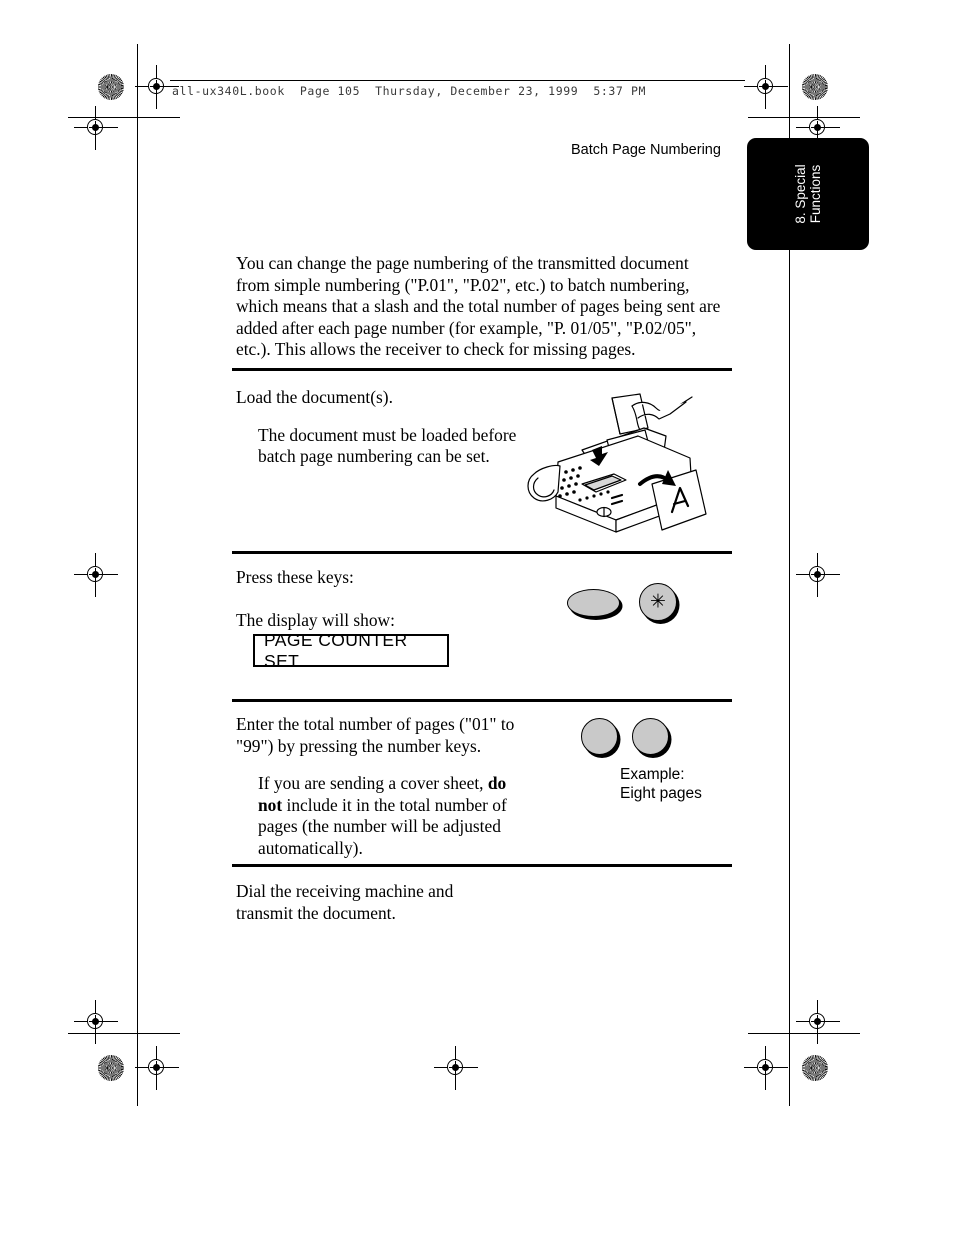  What do you see at coordinates (373, 783) in the screenshot?
I see `step-3-note-part1: If you are sending a cover sheet,` at bounding box center [373, 783].